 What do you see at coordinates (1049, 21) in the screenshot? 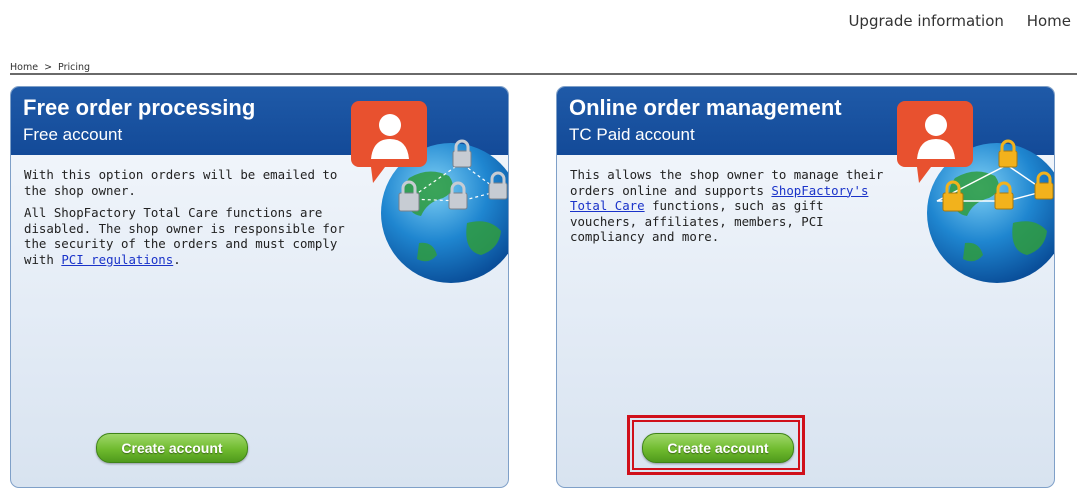
I see `home-link: Home` at bounding box center [1049, 21].